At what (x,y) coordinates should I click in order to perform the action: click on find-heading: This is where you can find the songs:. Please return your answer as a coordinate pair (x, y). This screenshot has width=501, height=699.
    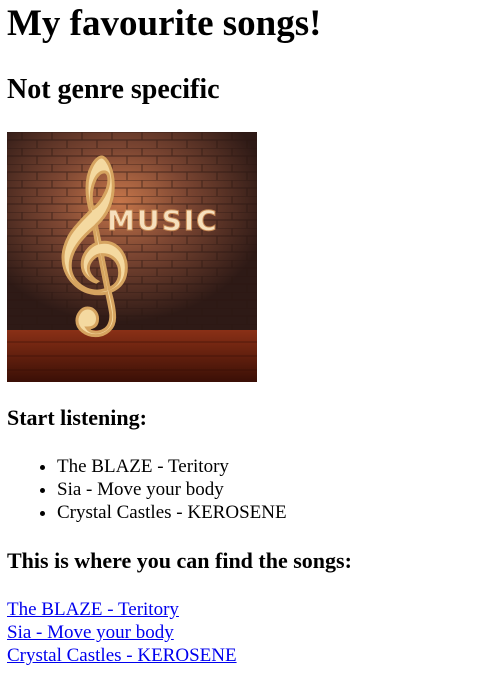
    Looking at the image, I should click on (179, 560).